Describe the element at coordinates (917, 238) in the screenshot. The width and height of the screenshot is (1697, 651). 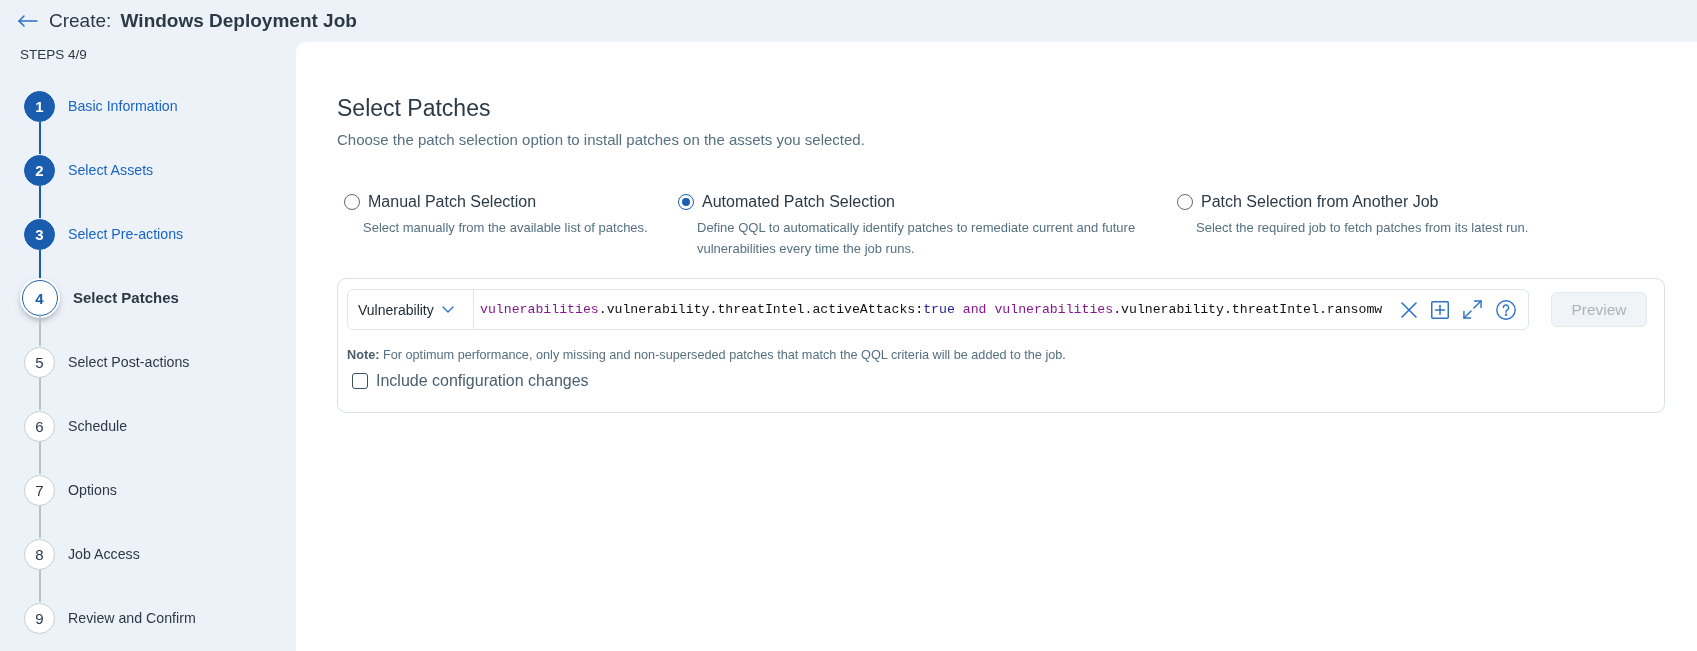
I see `option-description: Define QQL to automatically identify patches to remediate current and future vulnerabilities every time the job runs.` at that location.